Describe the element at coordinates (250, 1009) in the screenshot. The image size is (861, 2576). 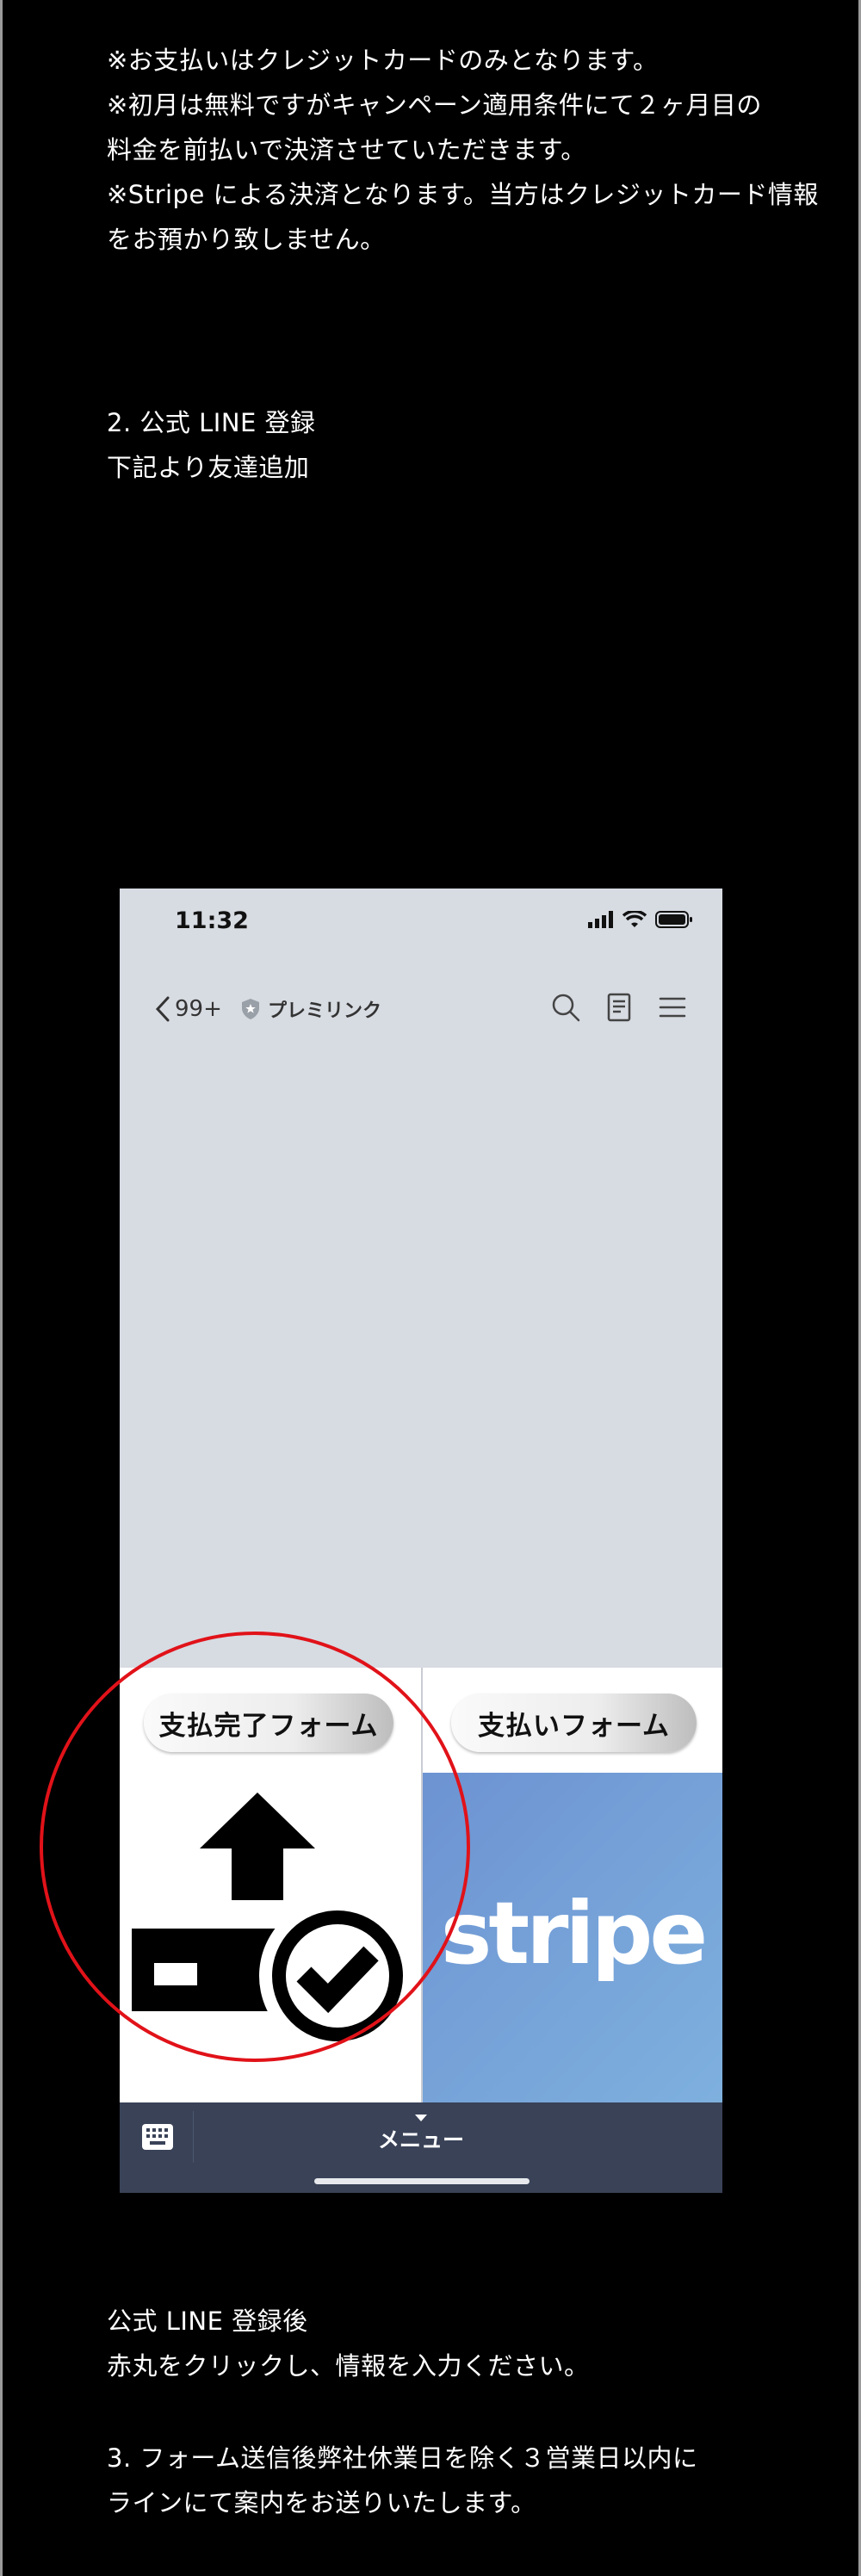
I see `verified-shield-icon` at that location.